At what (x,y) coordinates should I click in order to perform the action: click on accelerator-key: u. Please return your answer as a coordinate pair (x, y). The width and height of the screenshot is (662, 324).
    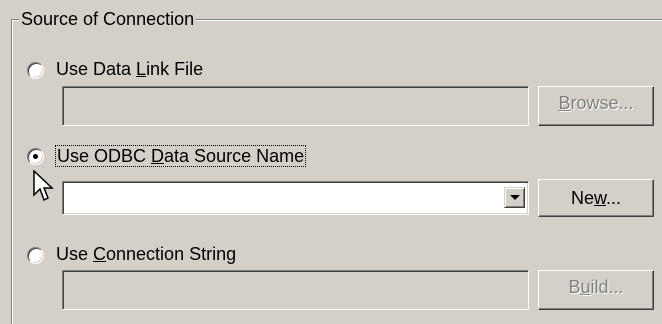
    Looking at the image, I should click on (585, 287).